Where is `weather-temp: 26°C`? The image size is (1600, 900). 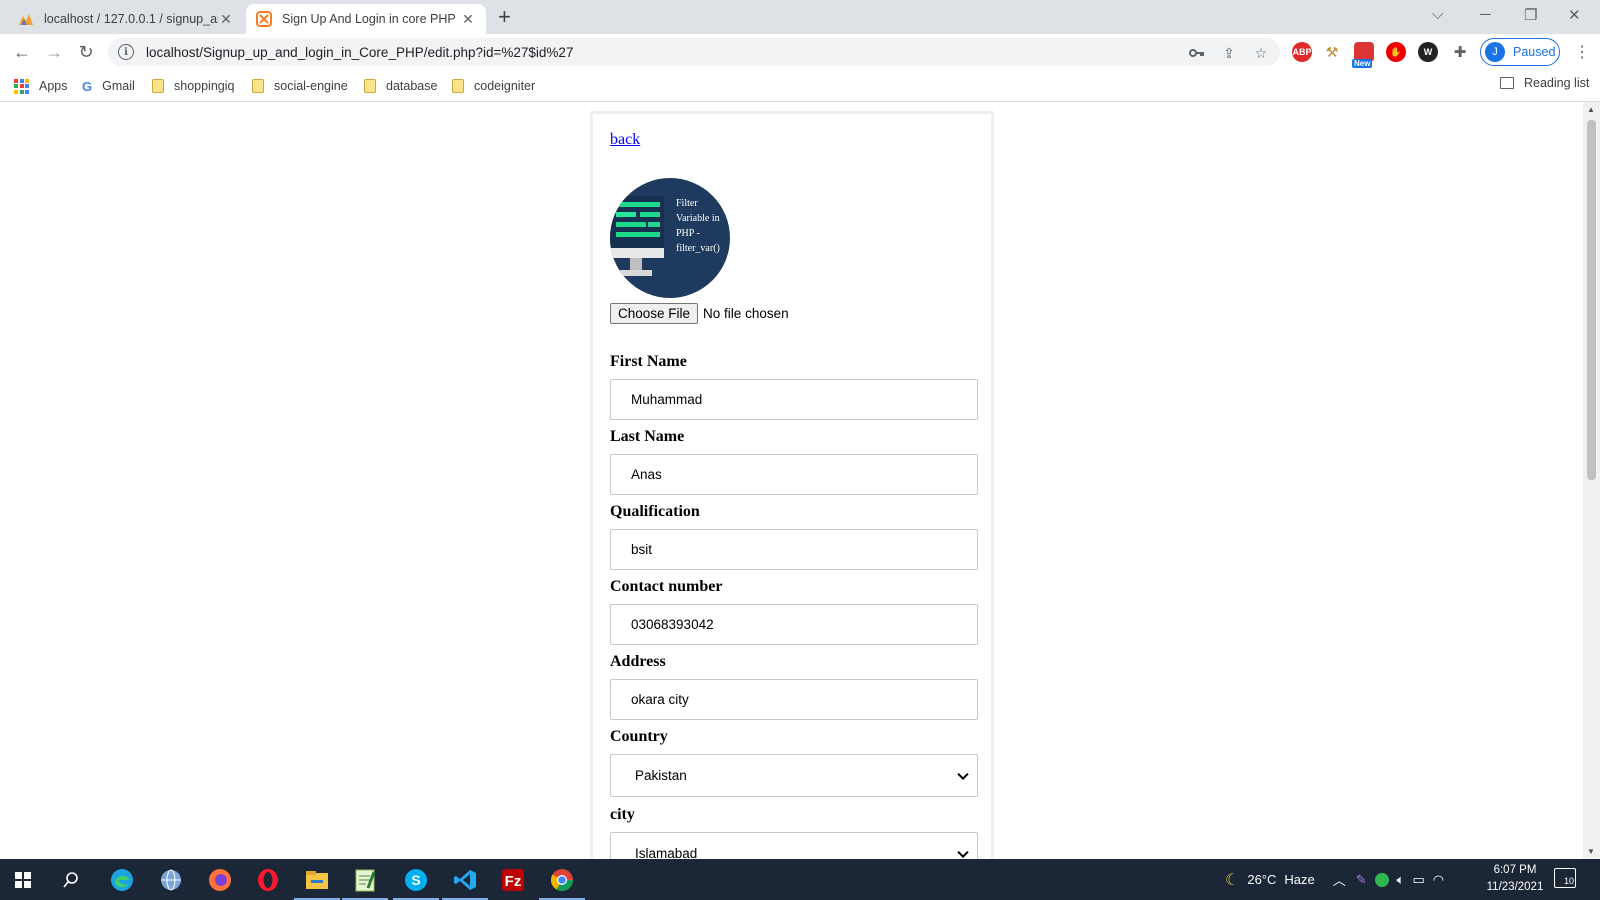
weather-temp: 26°C is located at coordinates (1261, 879).